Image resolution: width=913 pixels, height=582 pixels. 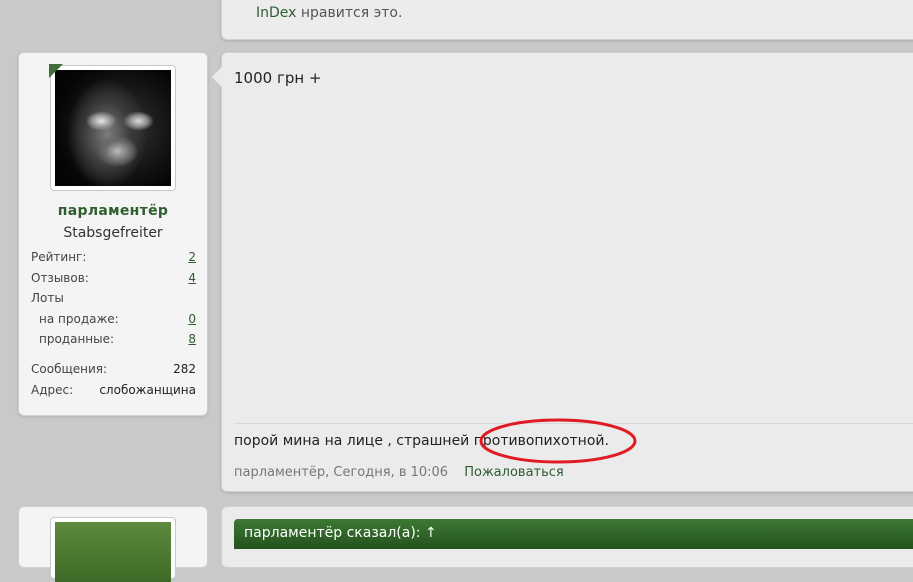 I want to click on online-indicator-icon, so click(x=56, y=71).